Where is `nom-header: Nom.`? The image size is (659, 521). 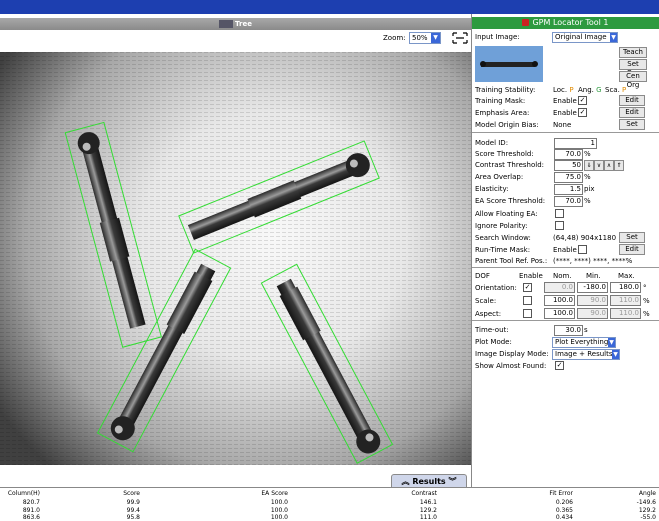 nom-header: Nom. is located at coordinates (562, 276).